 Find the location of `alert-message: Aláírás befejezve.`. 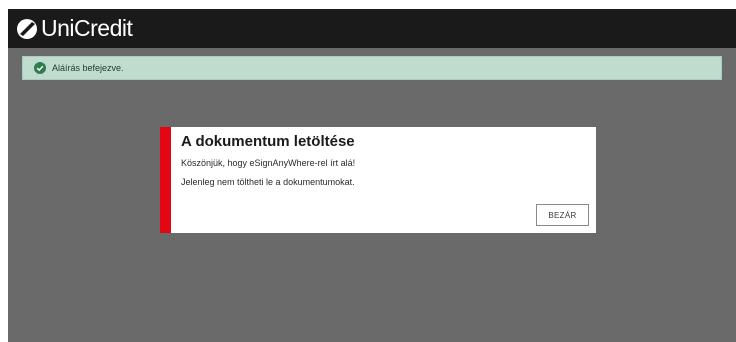

alert-message: Aláírás befejezve. is located at coordinates (88, 68).